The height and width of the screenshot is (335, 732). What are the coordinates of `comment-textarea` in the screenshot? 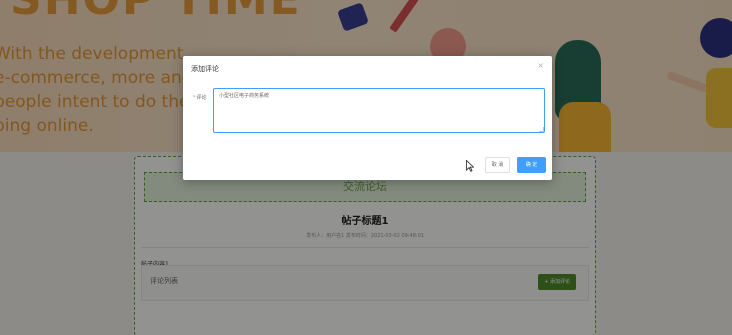 It's located at (379, 110).